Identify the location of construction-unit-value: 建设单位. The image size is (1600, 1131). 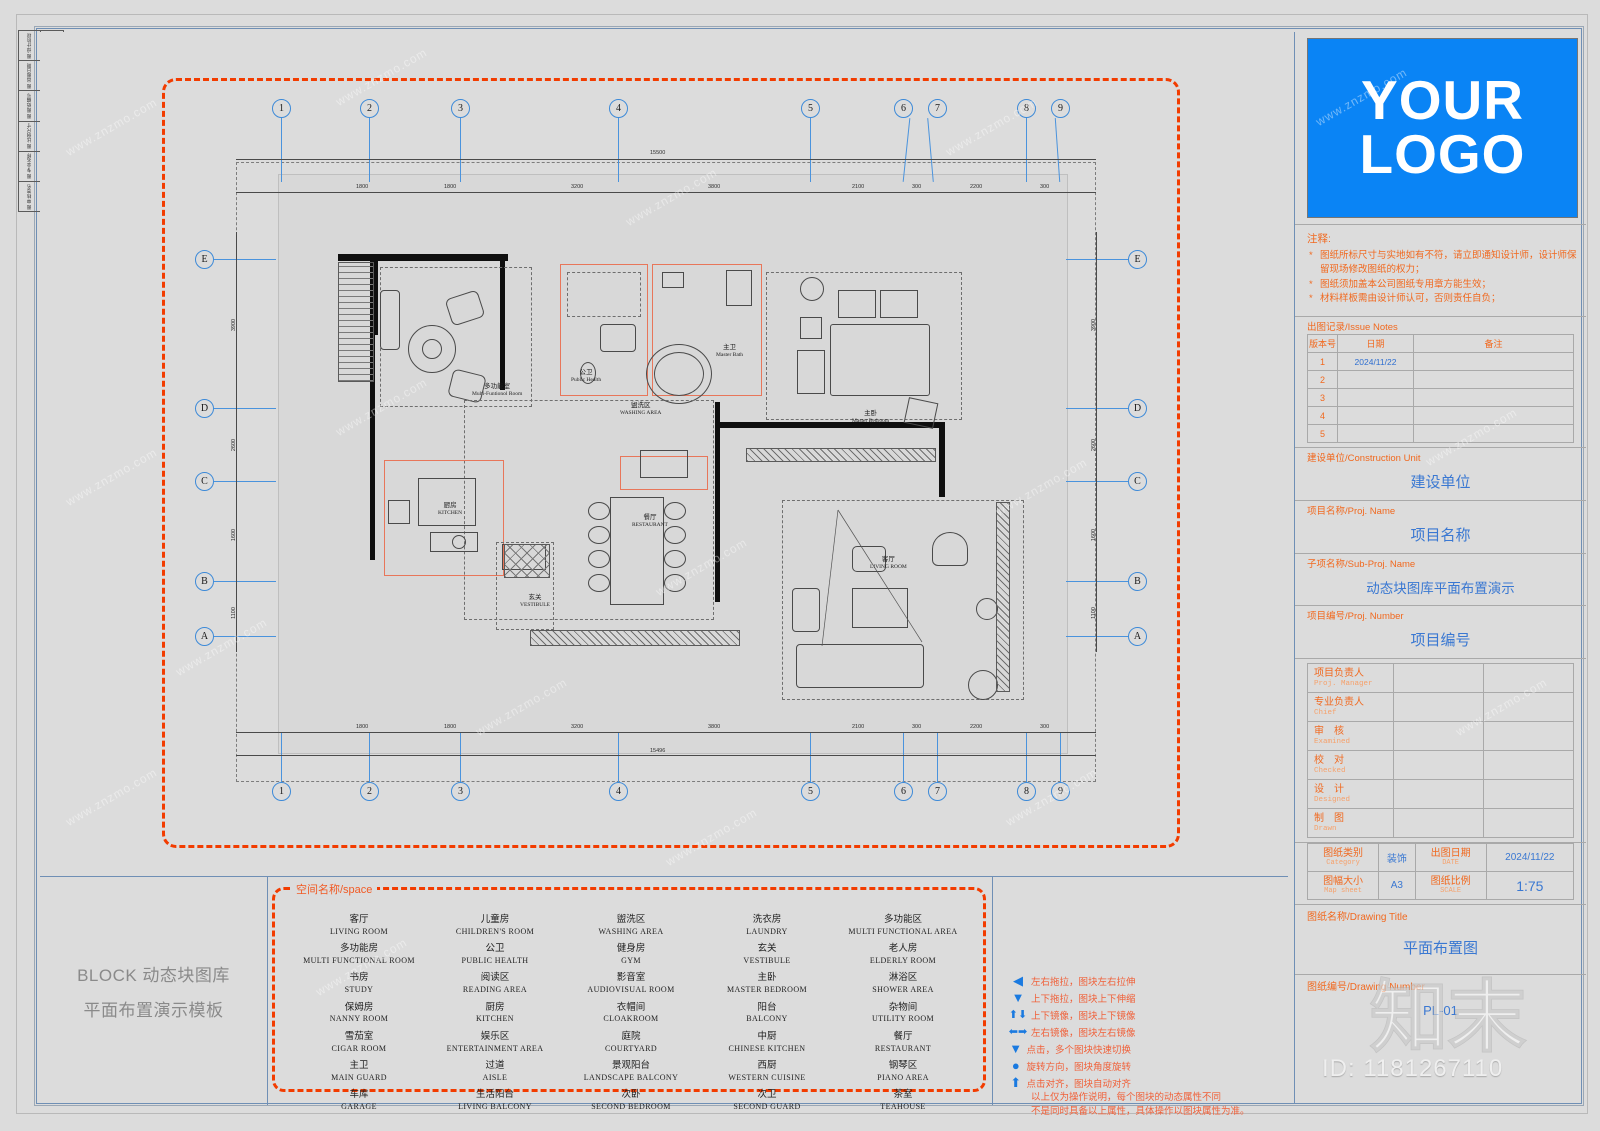
(1440, 482).